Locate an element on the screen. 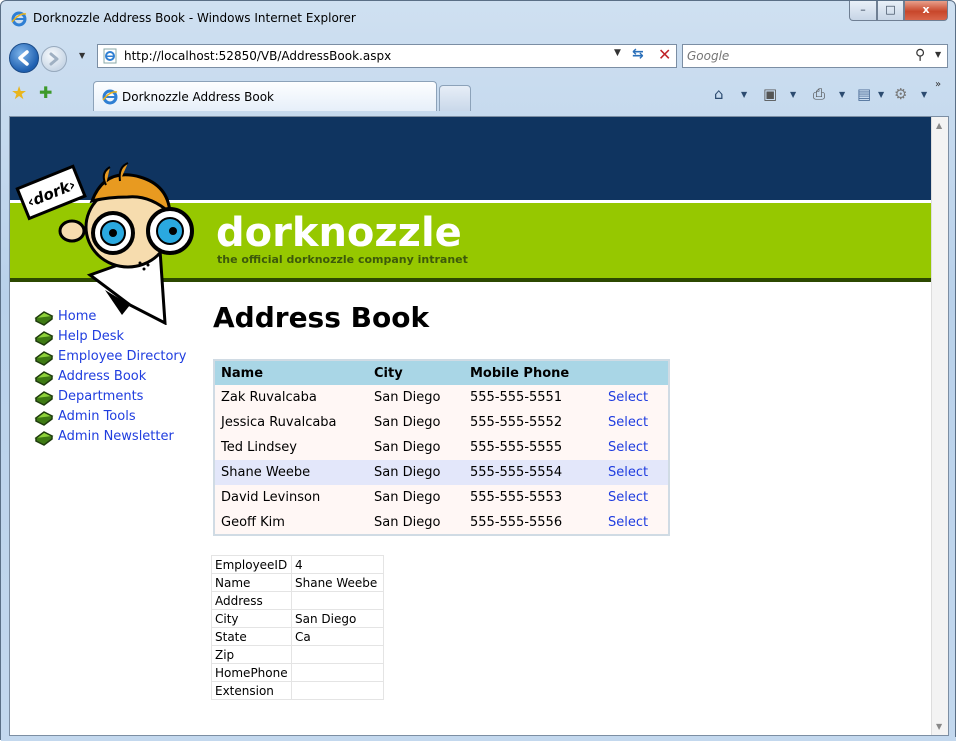 The width and height of the screenshot is (956, 741). cell-name: Shane Weebe is located at coordinates (291, 472).